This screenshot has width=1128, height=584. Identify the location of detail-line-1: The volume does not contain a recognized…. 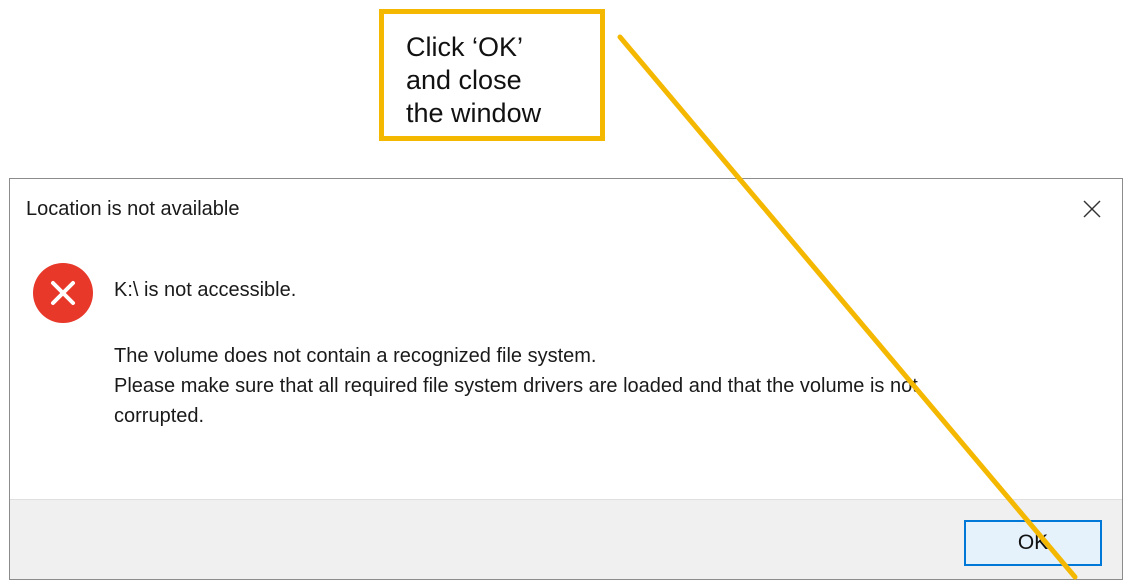
(355, 356).